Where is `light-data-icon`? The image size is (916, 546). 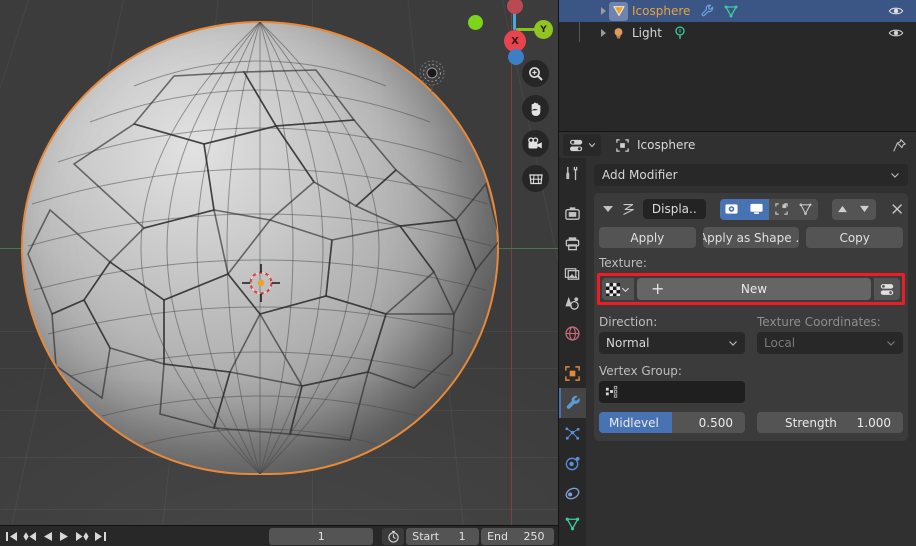
light-data-icon is located at coordinates (680, 33).